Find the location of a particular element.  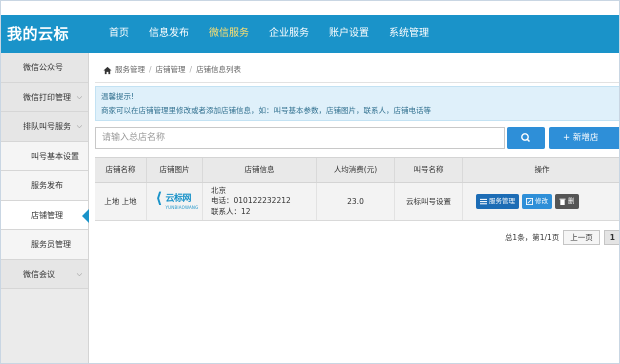

column-header: 店铺信息 is located at coordinates (260, 170).